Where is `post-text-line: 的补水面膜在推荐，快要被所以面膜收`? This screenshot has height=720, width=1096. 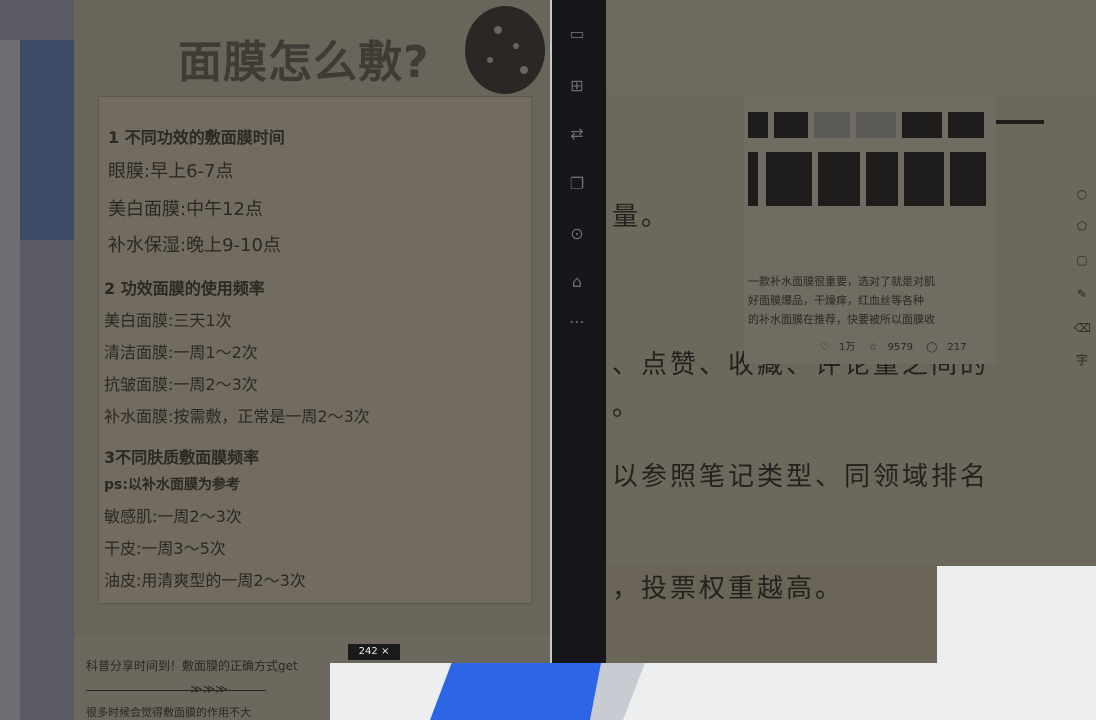
post-text-line: 的补水面膜在推荐，快要被所以面膜收 is located at coordinates (841, 319).